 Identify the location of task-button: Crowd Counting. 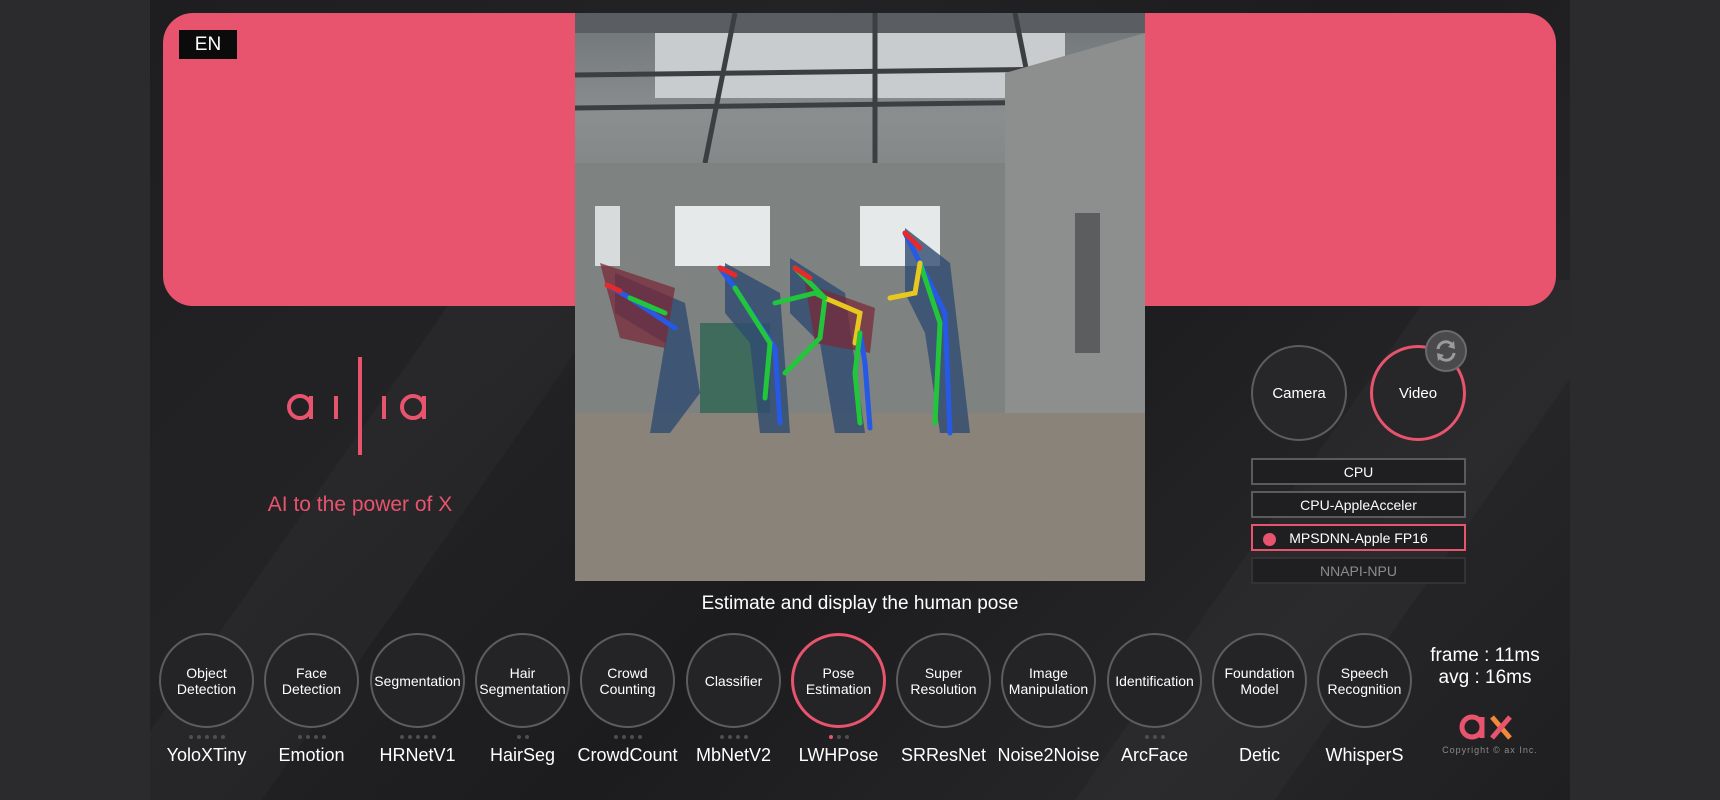
(627, 680).